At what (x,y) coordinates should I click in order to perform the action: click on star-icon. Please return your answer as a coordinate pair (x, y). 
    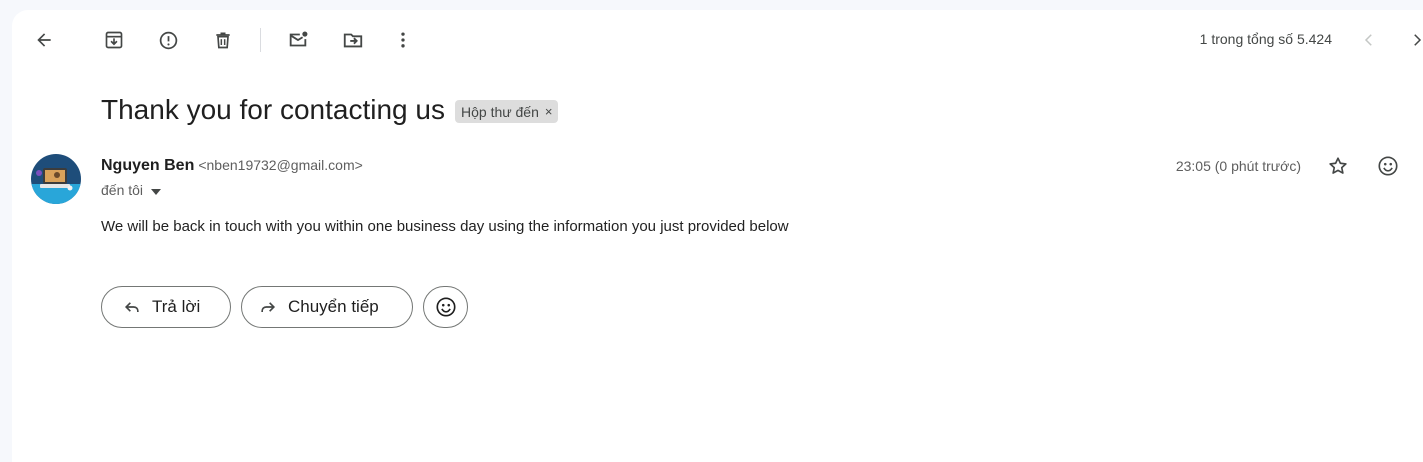
    Looking at the image, I should click on (1338, 165).